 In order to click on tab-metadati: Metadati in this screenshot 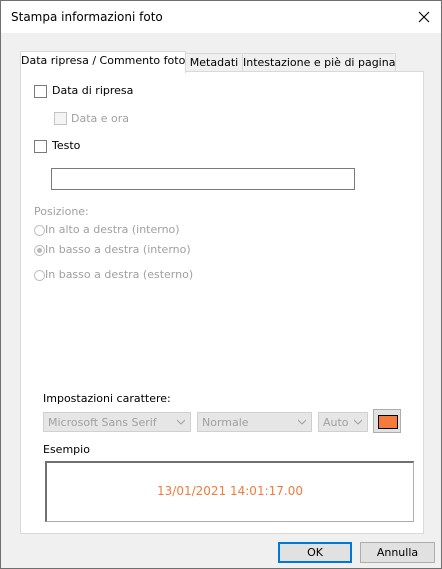, I will do `click(214, 62)`.